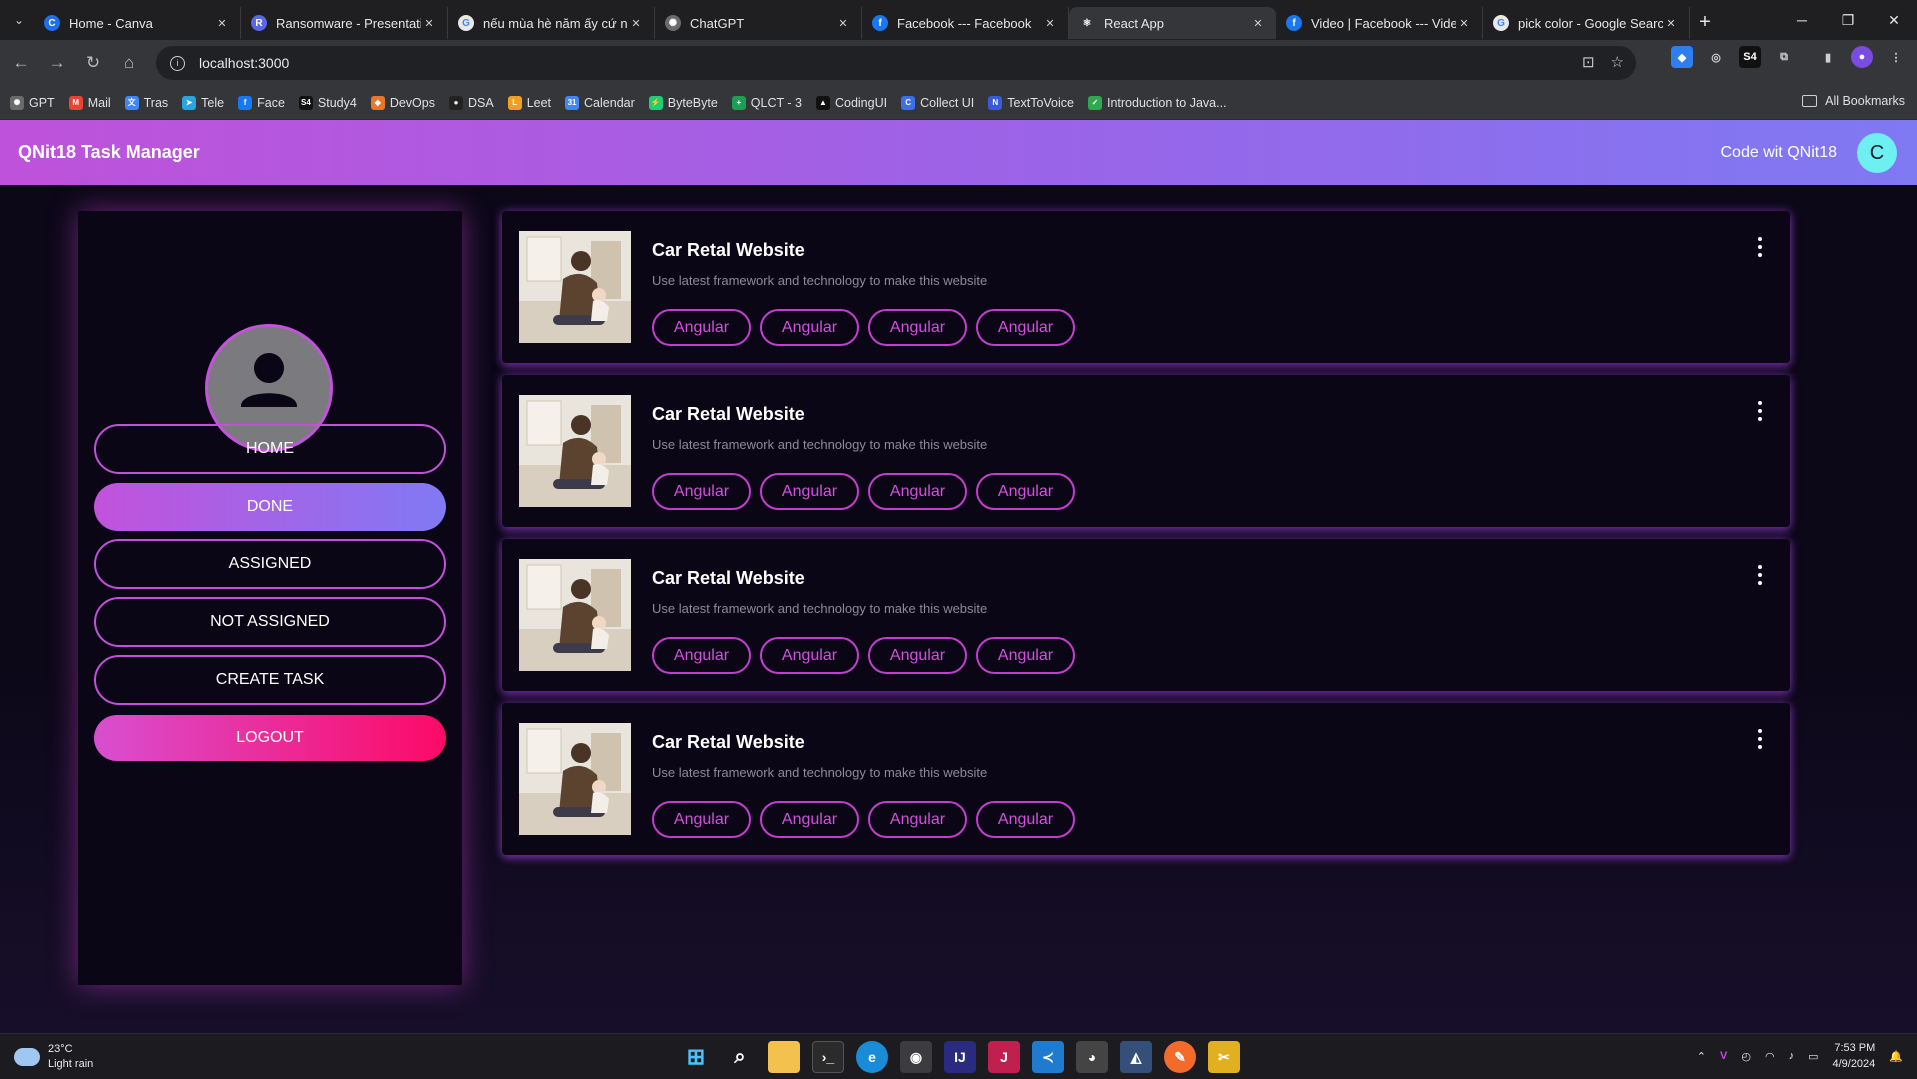  I want to click on extension-compass-icon: ◎, so click(1716, 57).